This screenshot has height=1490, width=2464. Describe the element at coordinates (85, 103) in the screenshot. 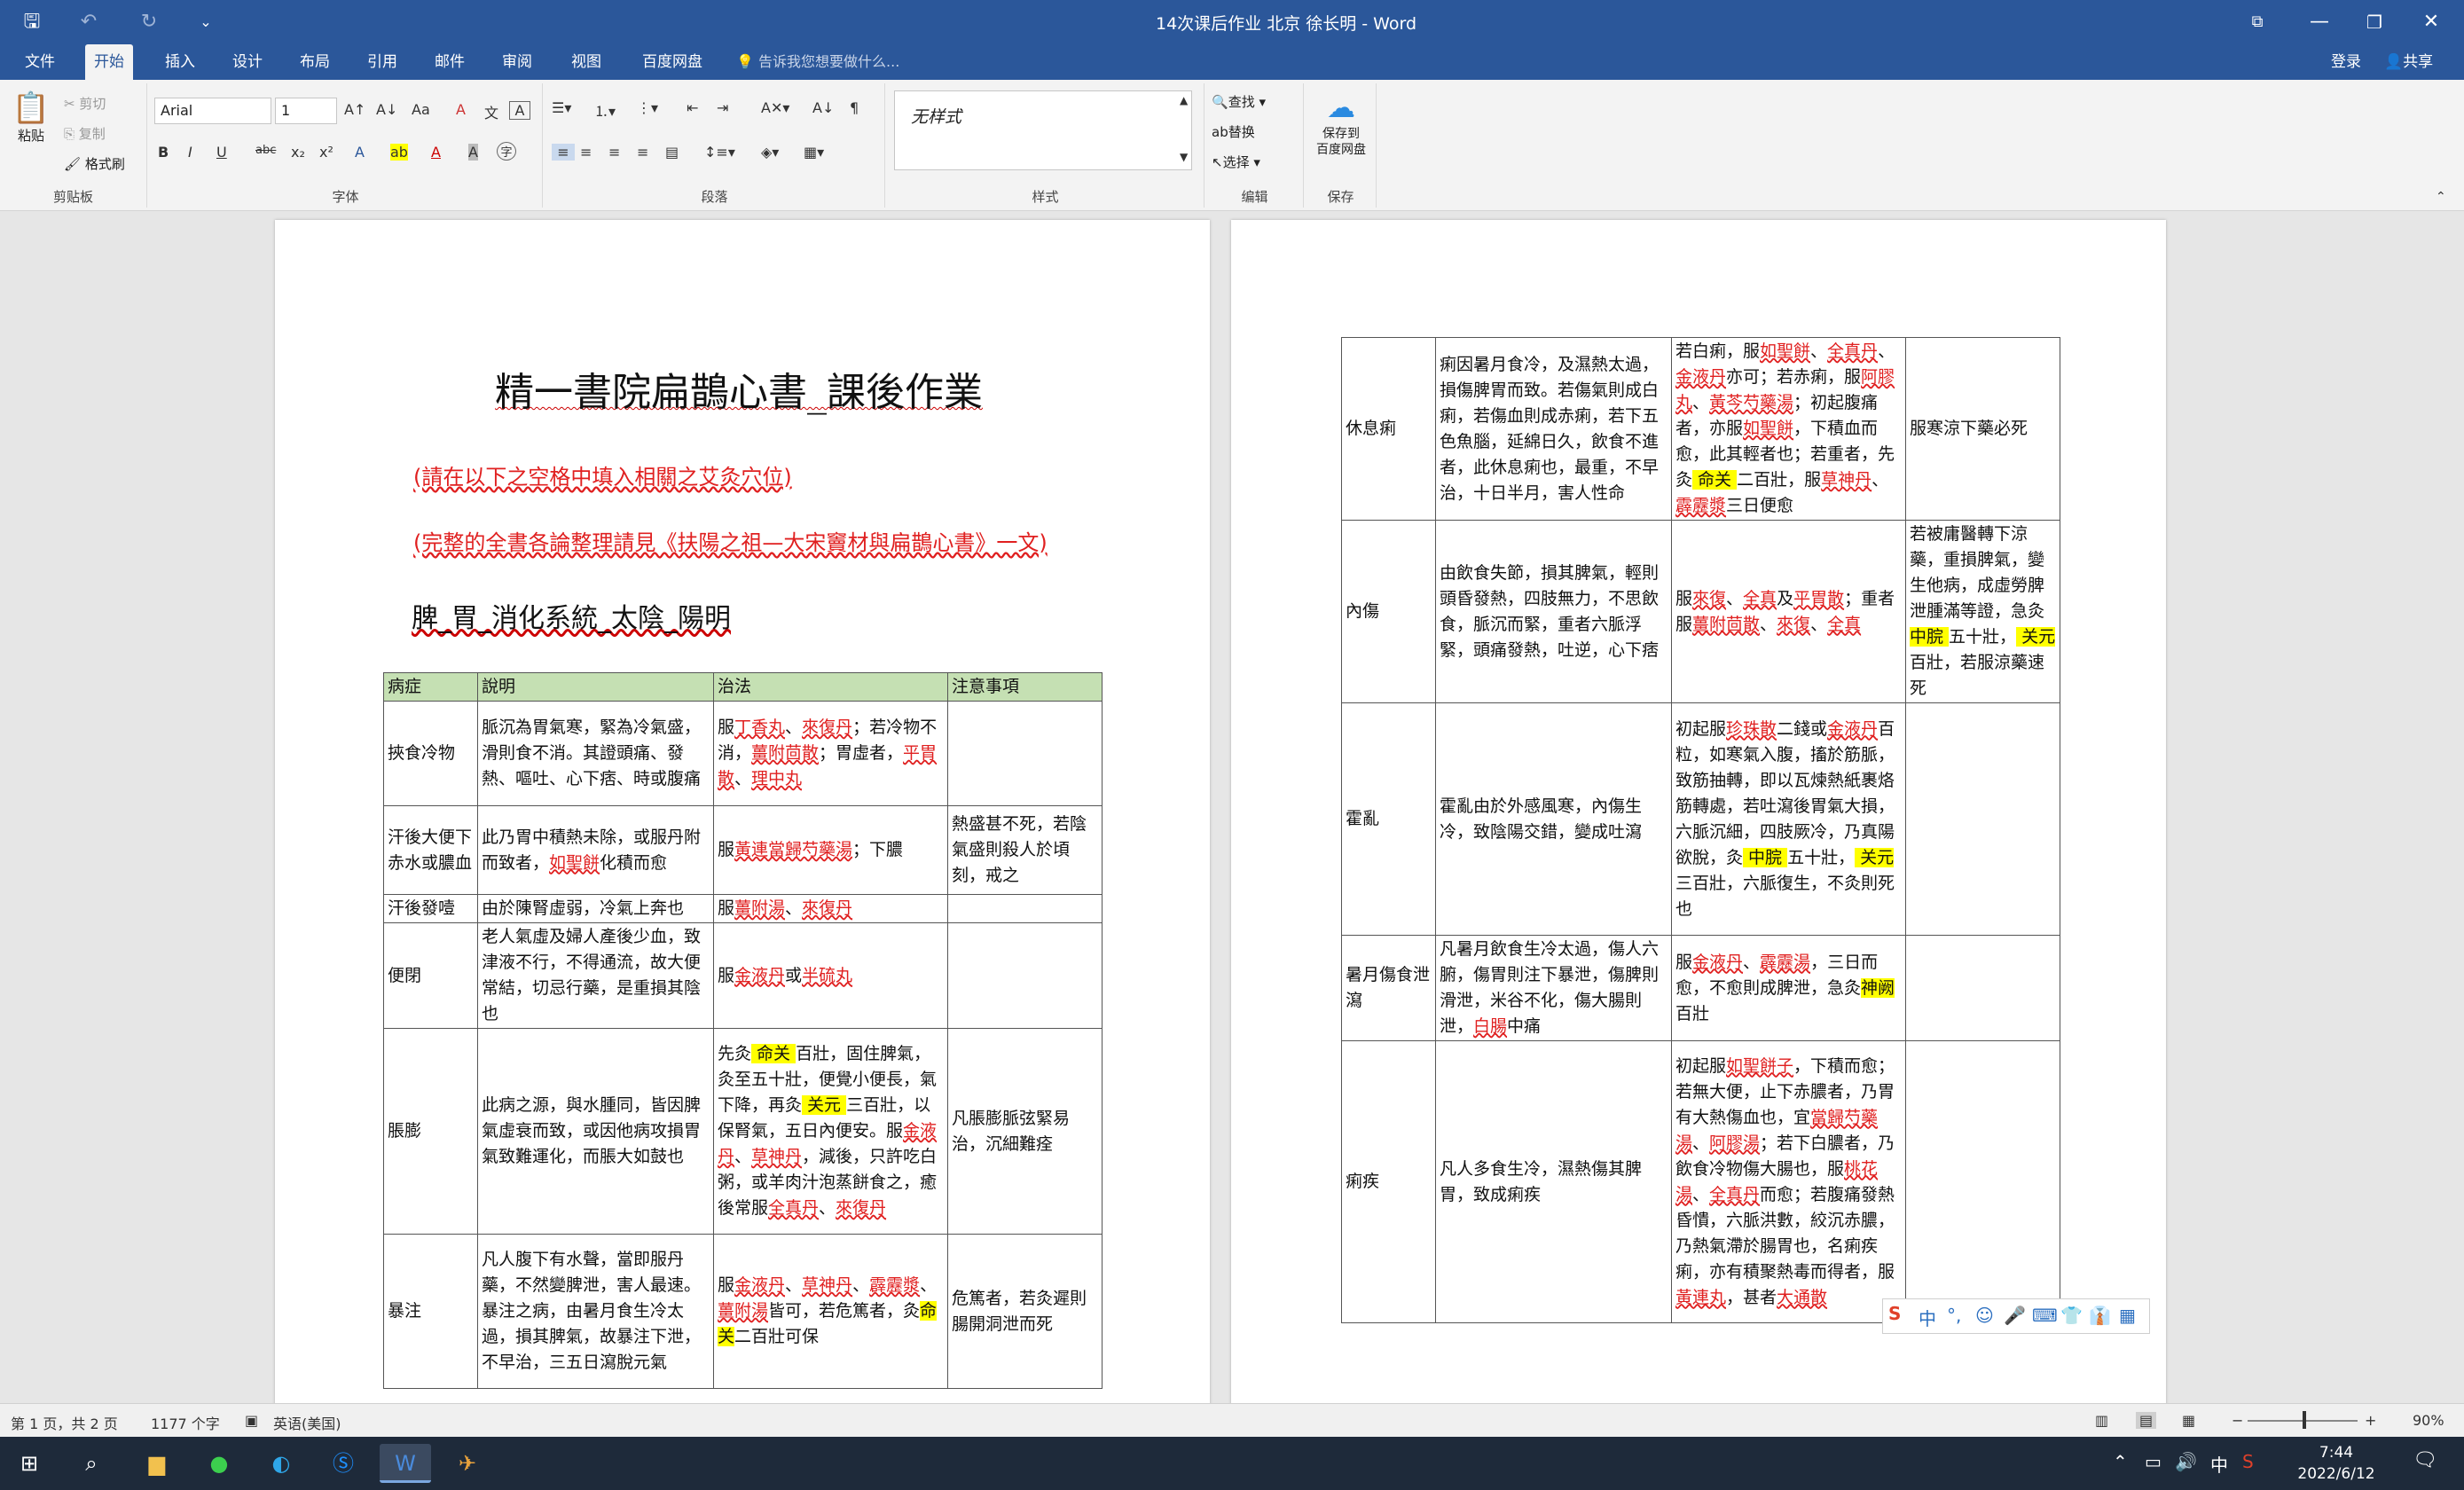

I see `cut-button: ✂ 剪切` at that location.